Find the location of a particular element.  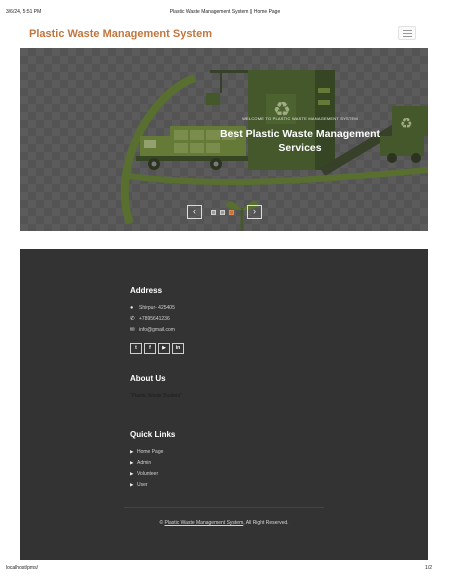

quick-link-user: ▶ User is located at coordinates (139, 485).